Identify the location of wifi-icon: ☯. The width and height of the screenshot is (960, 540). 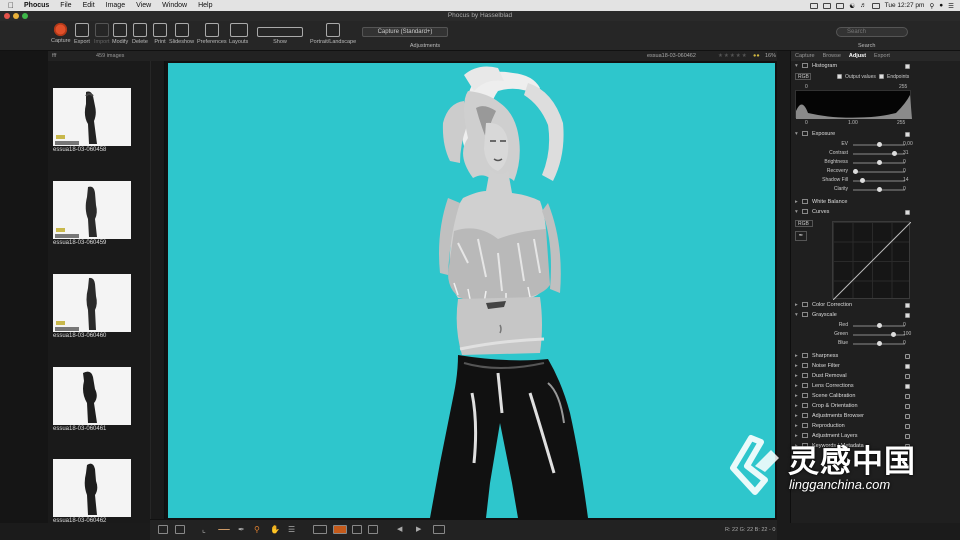
(852, 6).